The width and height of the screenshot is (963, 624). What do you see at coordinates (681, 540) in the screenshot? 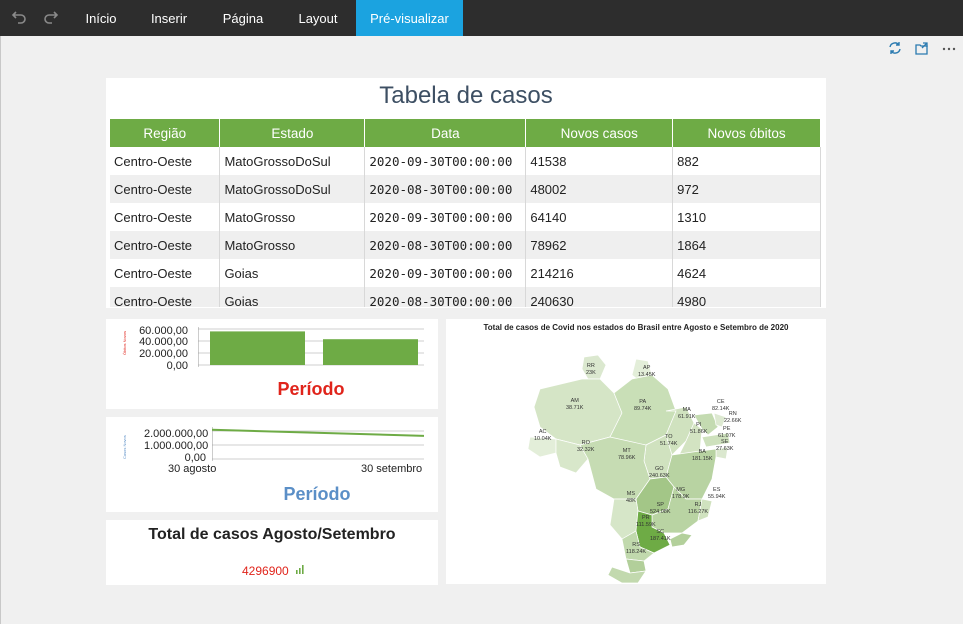
I see `map-state-rj` at bounding box center [681, 540].